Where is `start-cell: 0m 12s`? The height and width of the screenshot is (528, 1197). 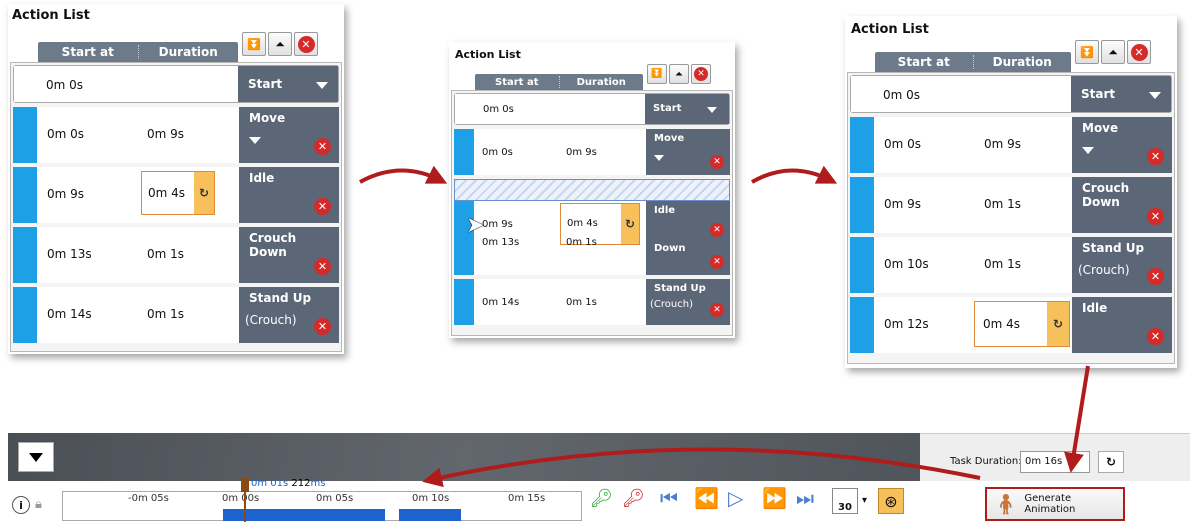
start-cell: 0m 12s is located at coordinates (906, 324).